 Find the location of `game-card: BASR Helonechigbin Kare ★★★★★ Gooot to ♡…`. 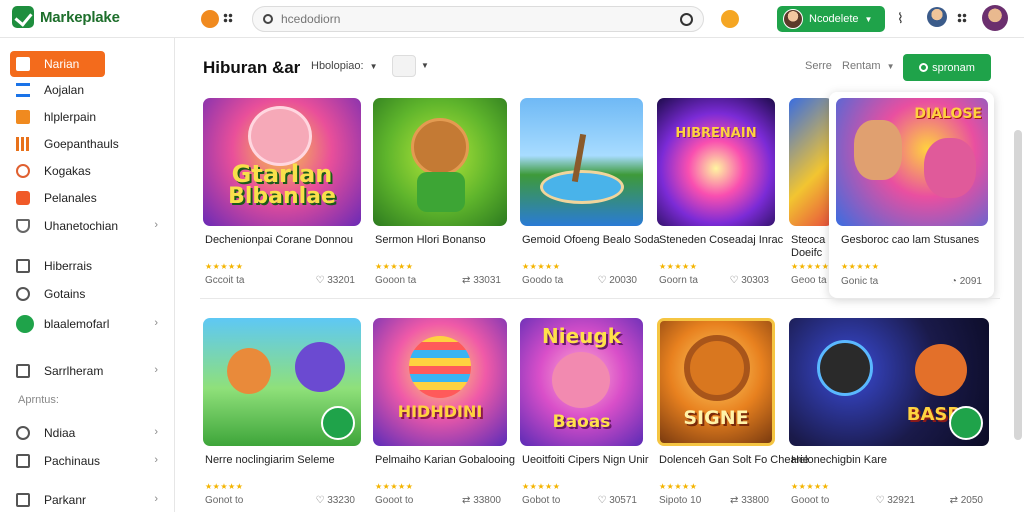

game-card: BASR Helonechigbin Kare ★★★★★ Gooot to ♡… is located at coordinates (889, 418).